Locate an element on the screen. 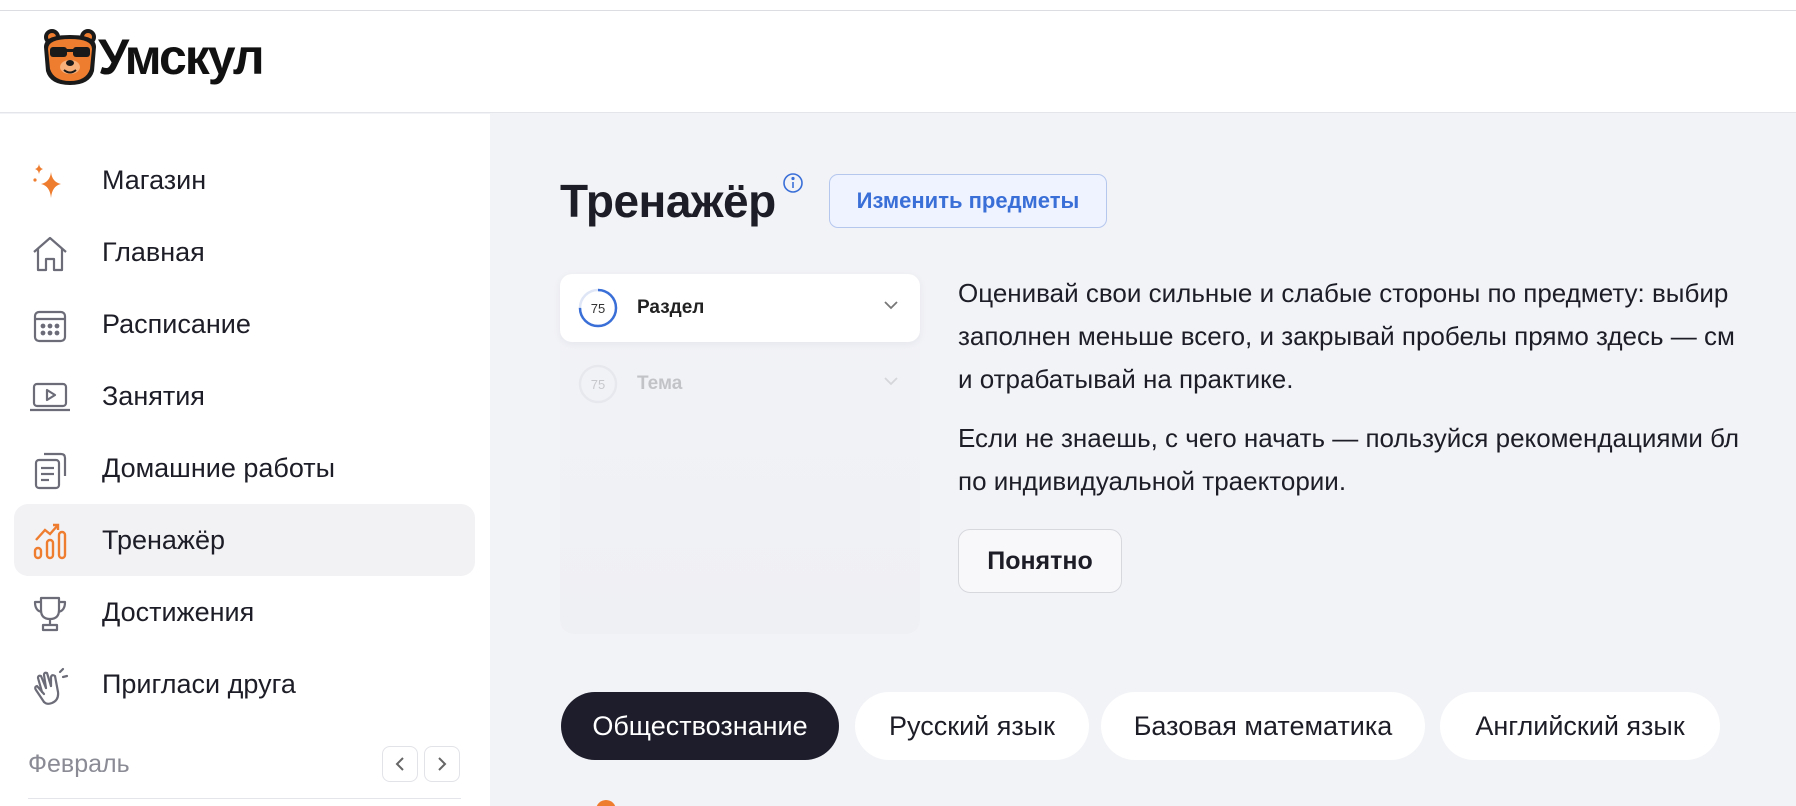  change-subjects-button: Изменить предметы is located at coordinates (968, 201).